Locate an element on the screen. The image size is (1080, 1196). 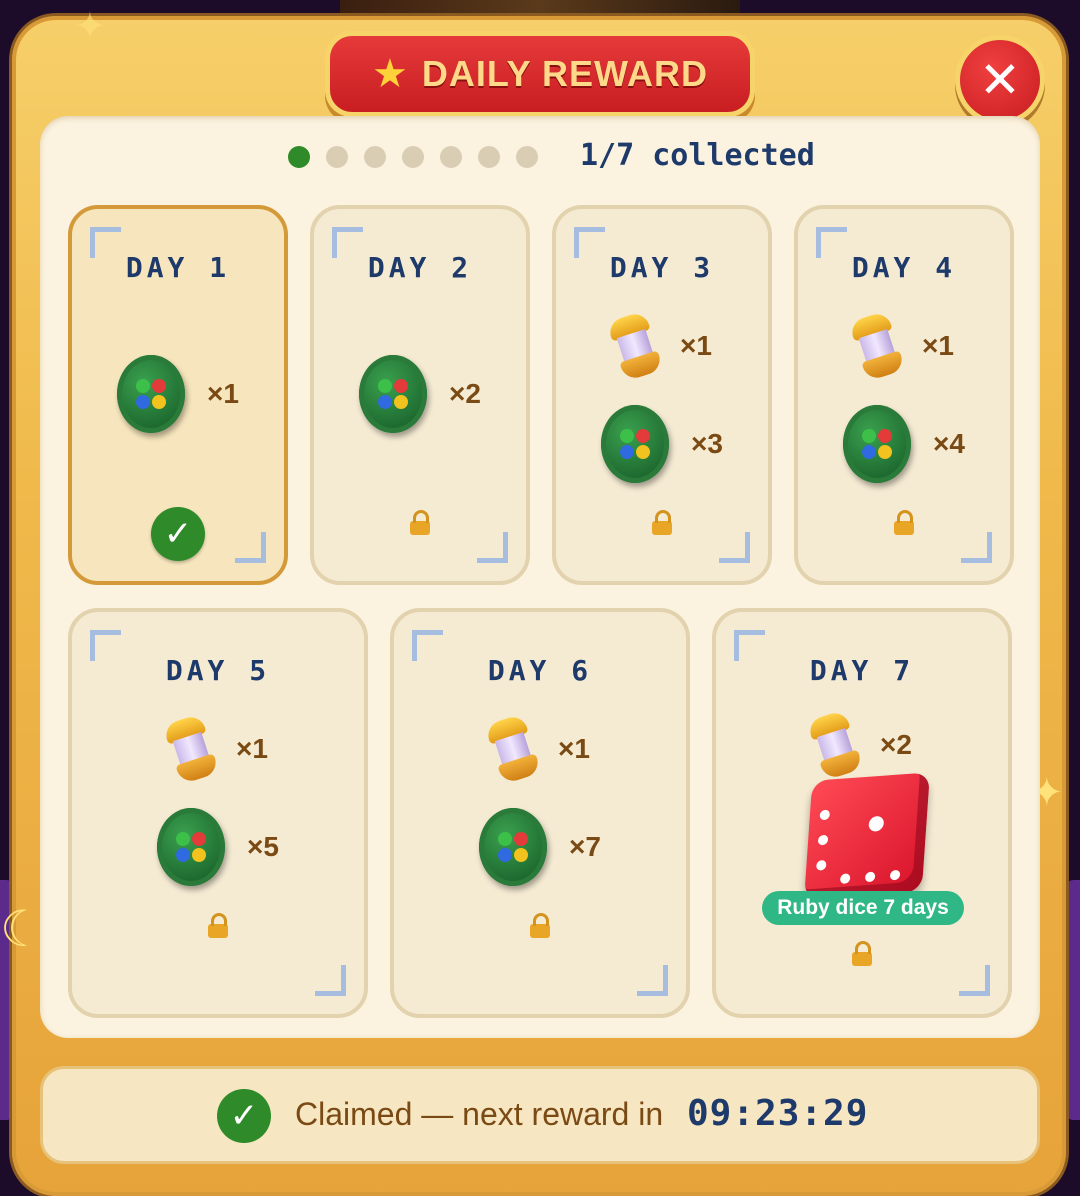
reward-row: ×3 is located at coordinates (662, 444).